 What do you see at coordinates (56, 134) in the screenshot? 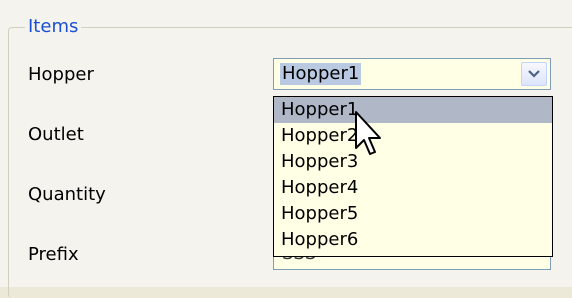
I see `outlet-label: Outlet` at bounding box center [56, 134].